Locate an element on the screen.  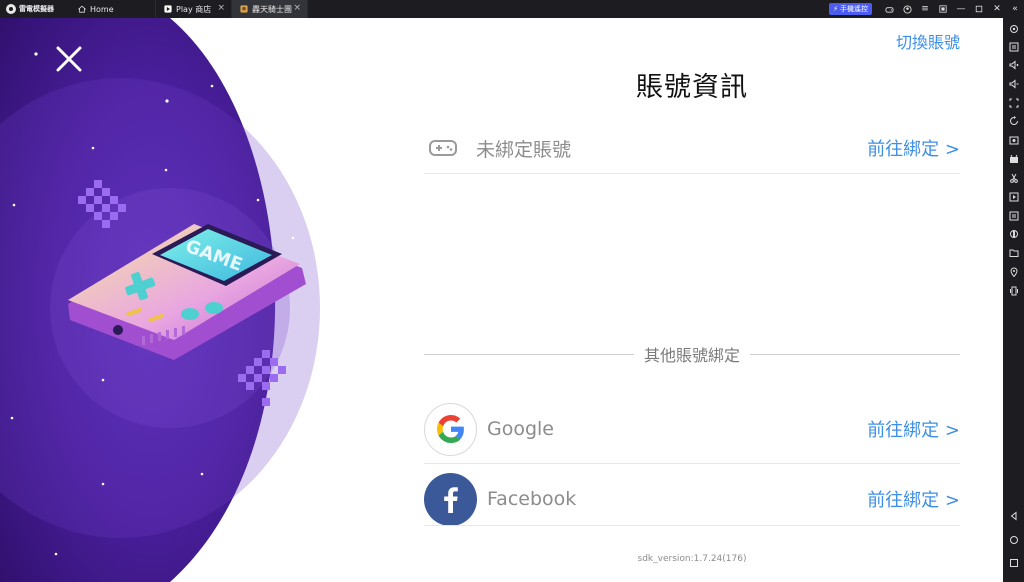
bind-account-link: 前往綁定 > is located at coordinates (913, 148).